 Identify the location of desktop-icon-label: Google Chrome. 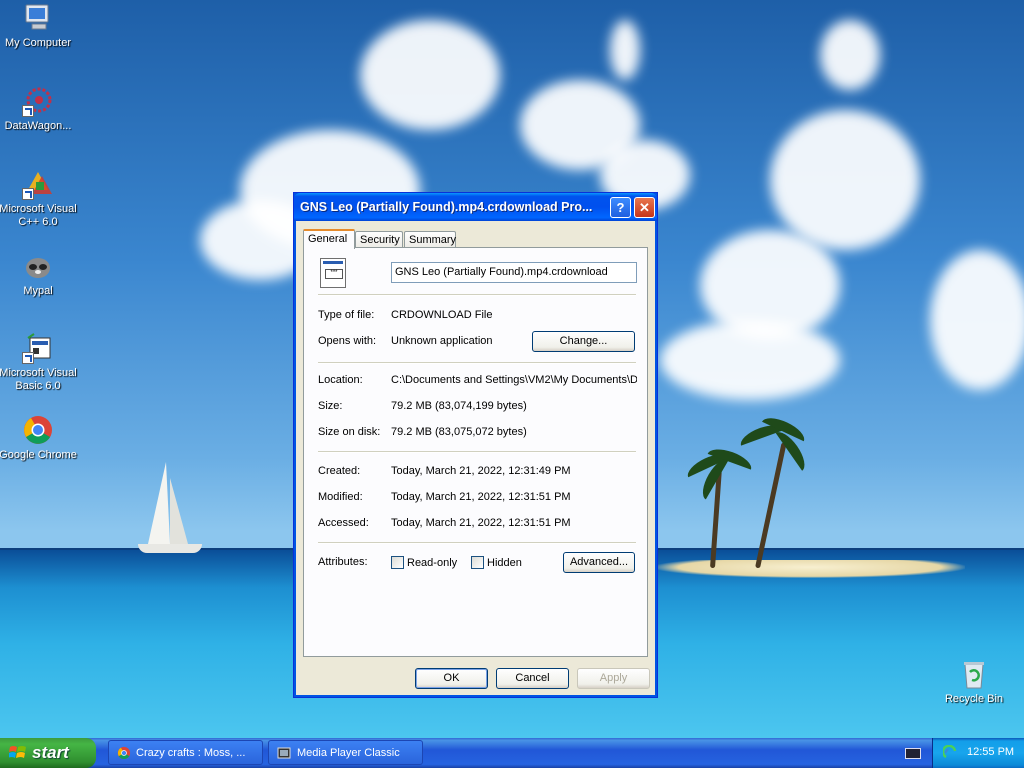
(38, 455).